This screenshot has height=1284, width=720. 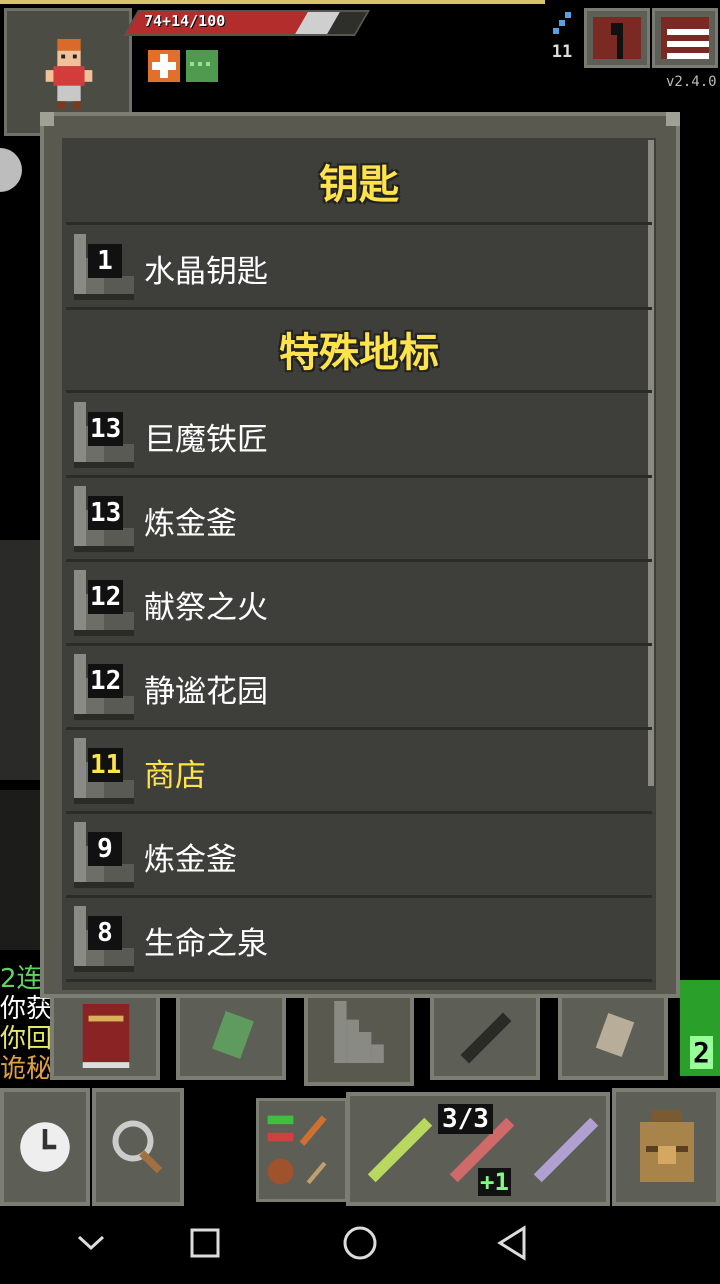 I want to click on entry-depth: 11, so click(x=106, y=765).